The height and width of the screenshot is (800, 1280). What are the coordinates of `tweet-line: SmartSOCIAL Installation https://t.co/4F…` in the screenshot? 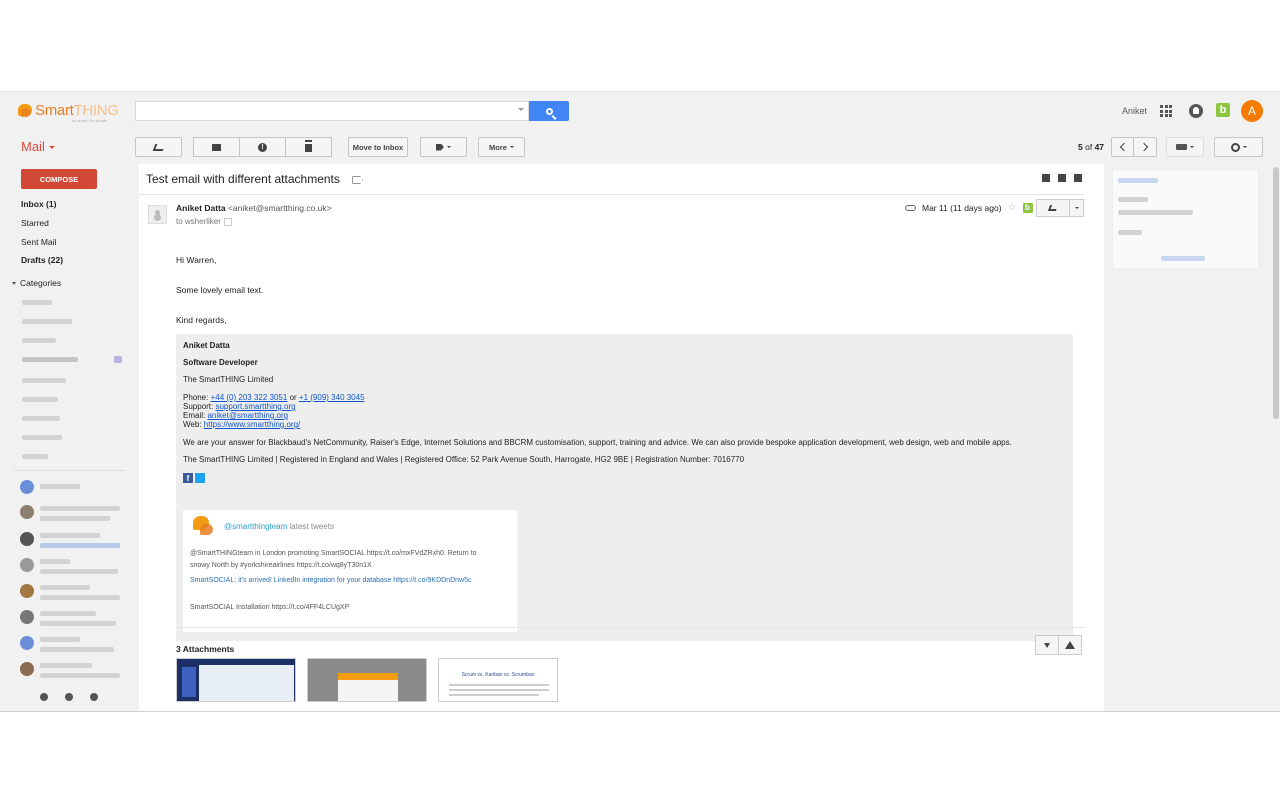 It's located at (269, 607).